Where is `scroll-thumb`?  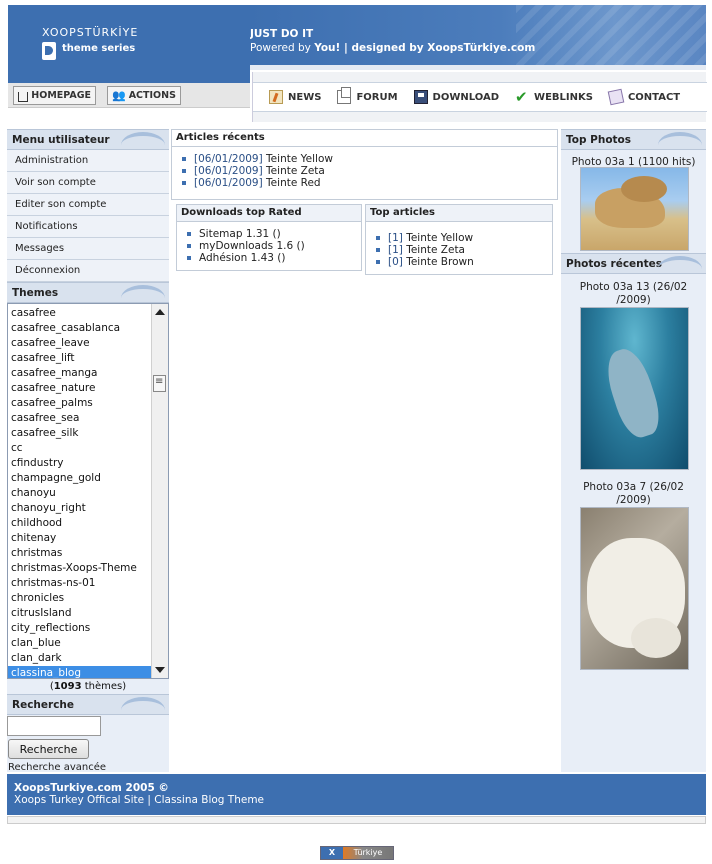
scroll-thumb is located at coordinates (159, 383).